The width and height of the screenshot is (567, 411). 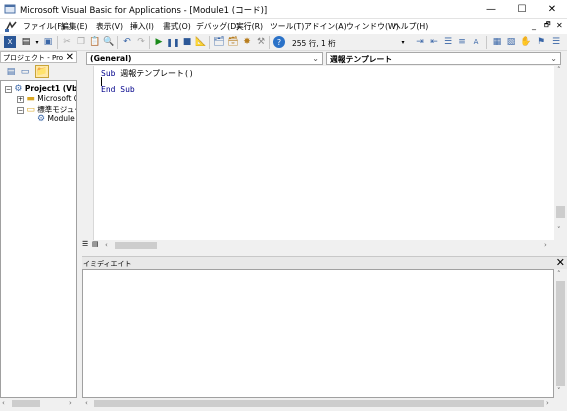 What do you see at coordinates (142, 26) in the screenshot?
I see `menu-insert: 挿入(I)` at bounding box center [142, 26].